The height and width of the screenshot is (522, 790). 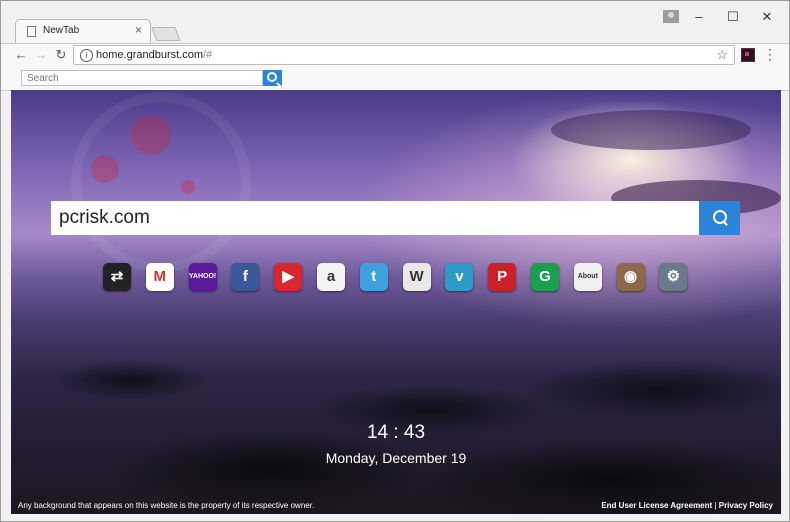 What do you see at coordinates (396, 458) in the screenshot?
I see `clock-date: Monday, December 19` at bounding box center [396, 458].